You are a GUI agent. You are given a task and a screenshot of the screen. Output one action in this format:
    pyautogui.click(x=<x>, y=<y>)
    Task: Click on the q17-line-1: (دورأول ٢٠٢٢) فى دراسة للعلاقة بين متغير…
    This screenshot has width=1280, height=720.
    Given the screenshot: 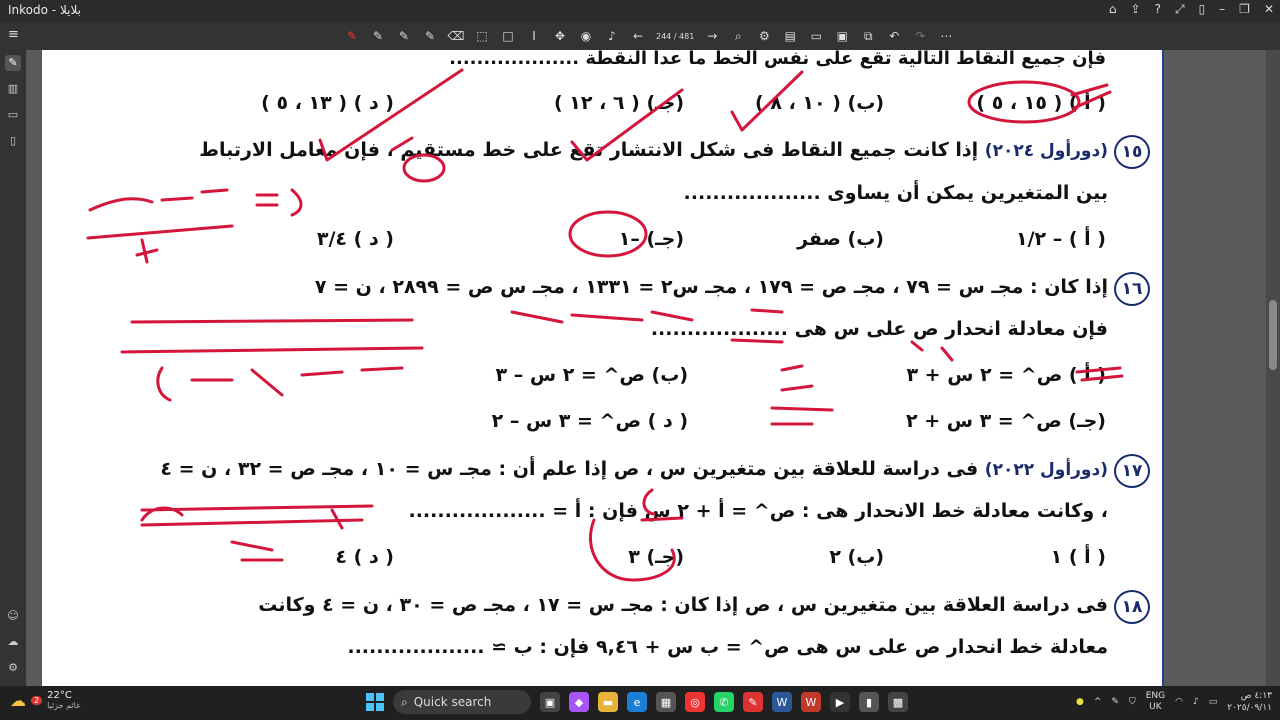 What is the action you would take?
    pyautogui.click(x=634, y=469)
    